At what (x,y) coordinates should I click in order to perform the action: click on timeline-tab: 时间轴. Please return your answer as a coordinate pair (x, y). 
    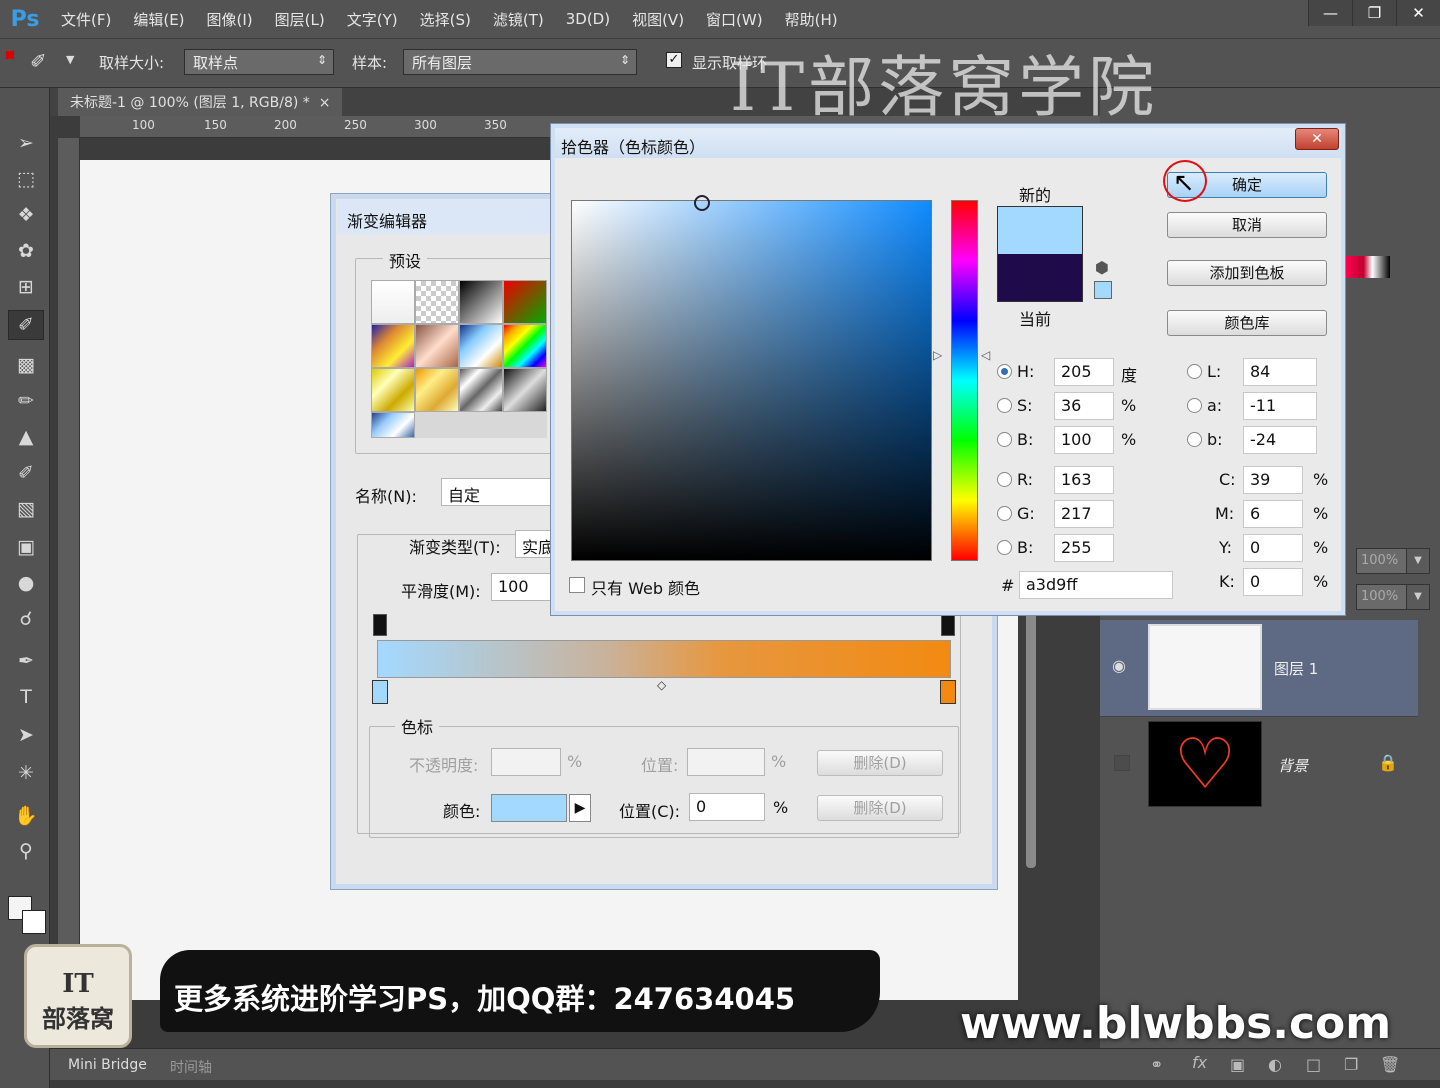
    Looking at the image, I should click on (191, 1067).